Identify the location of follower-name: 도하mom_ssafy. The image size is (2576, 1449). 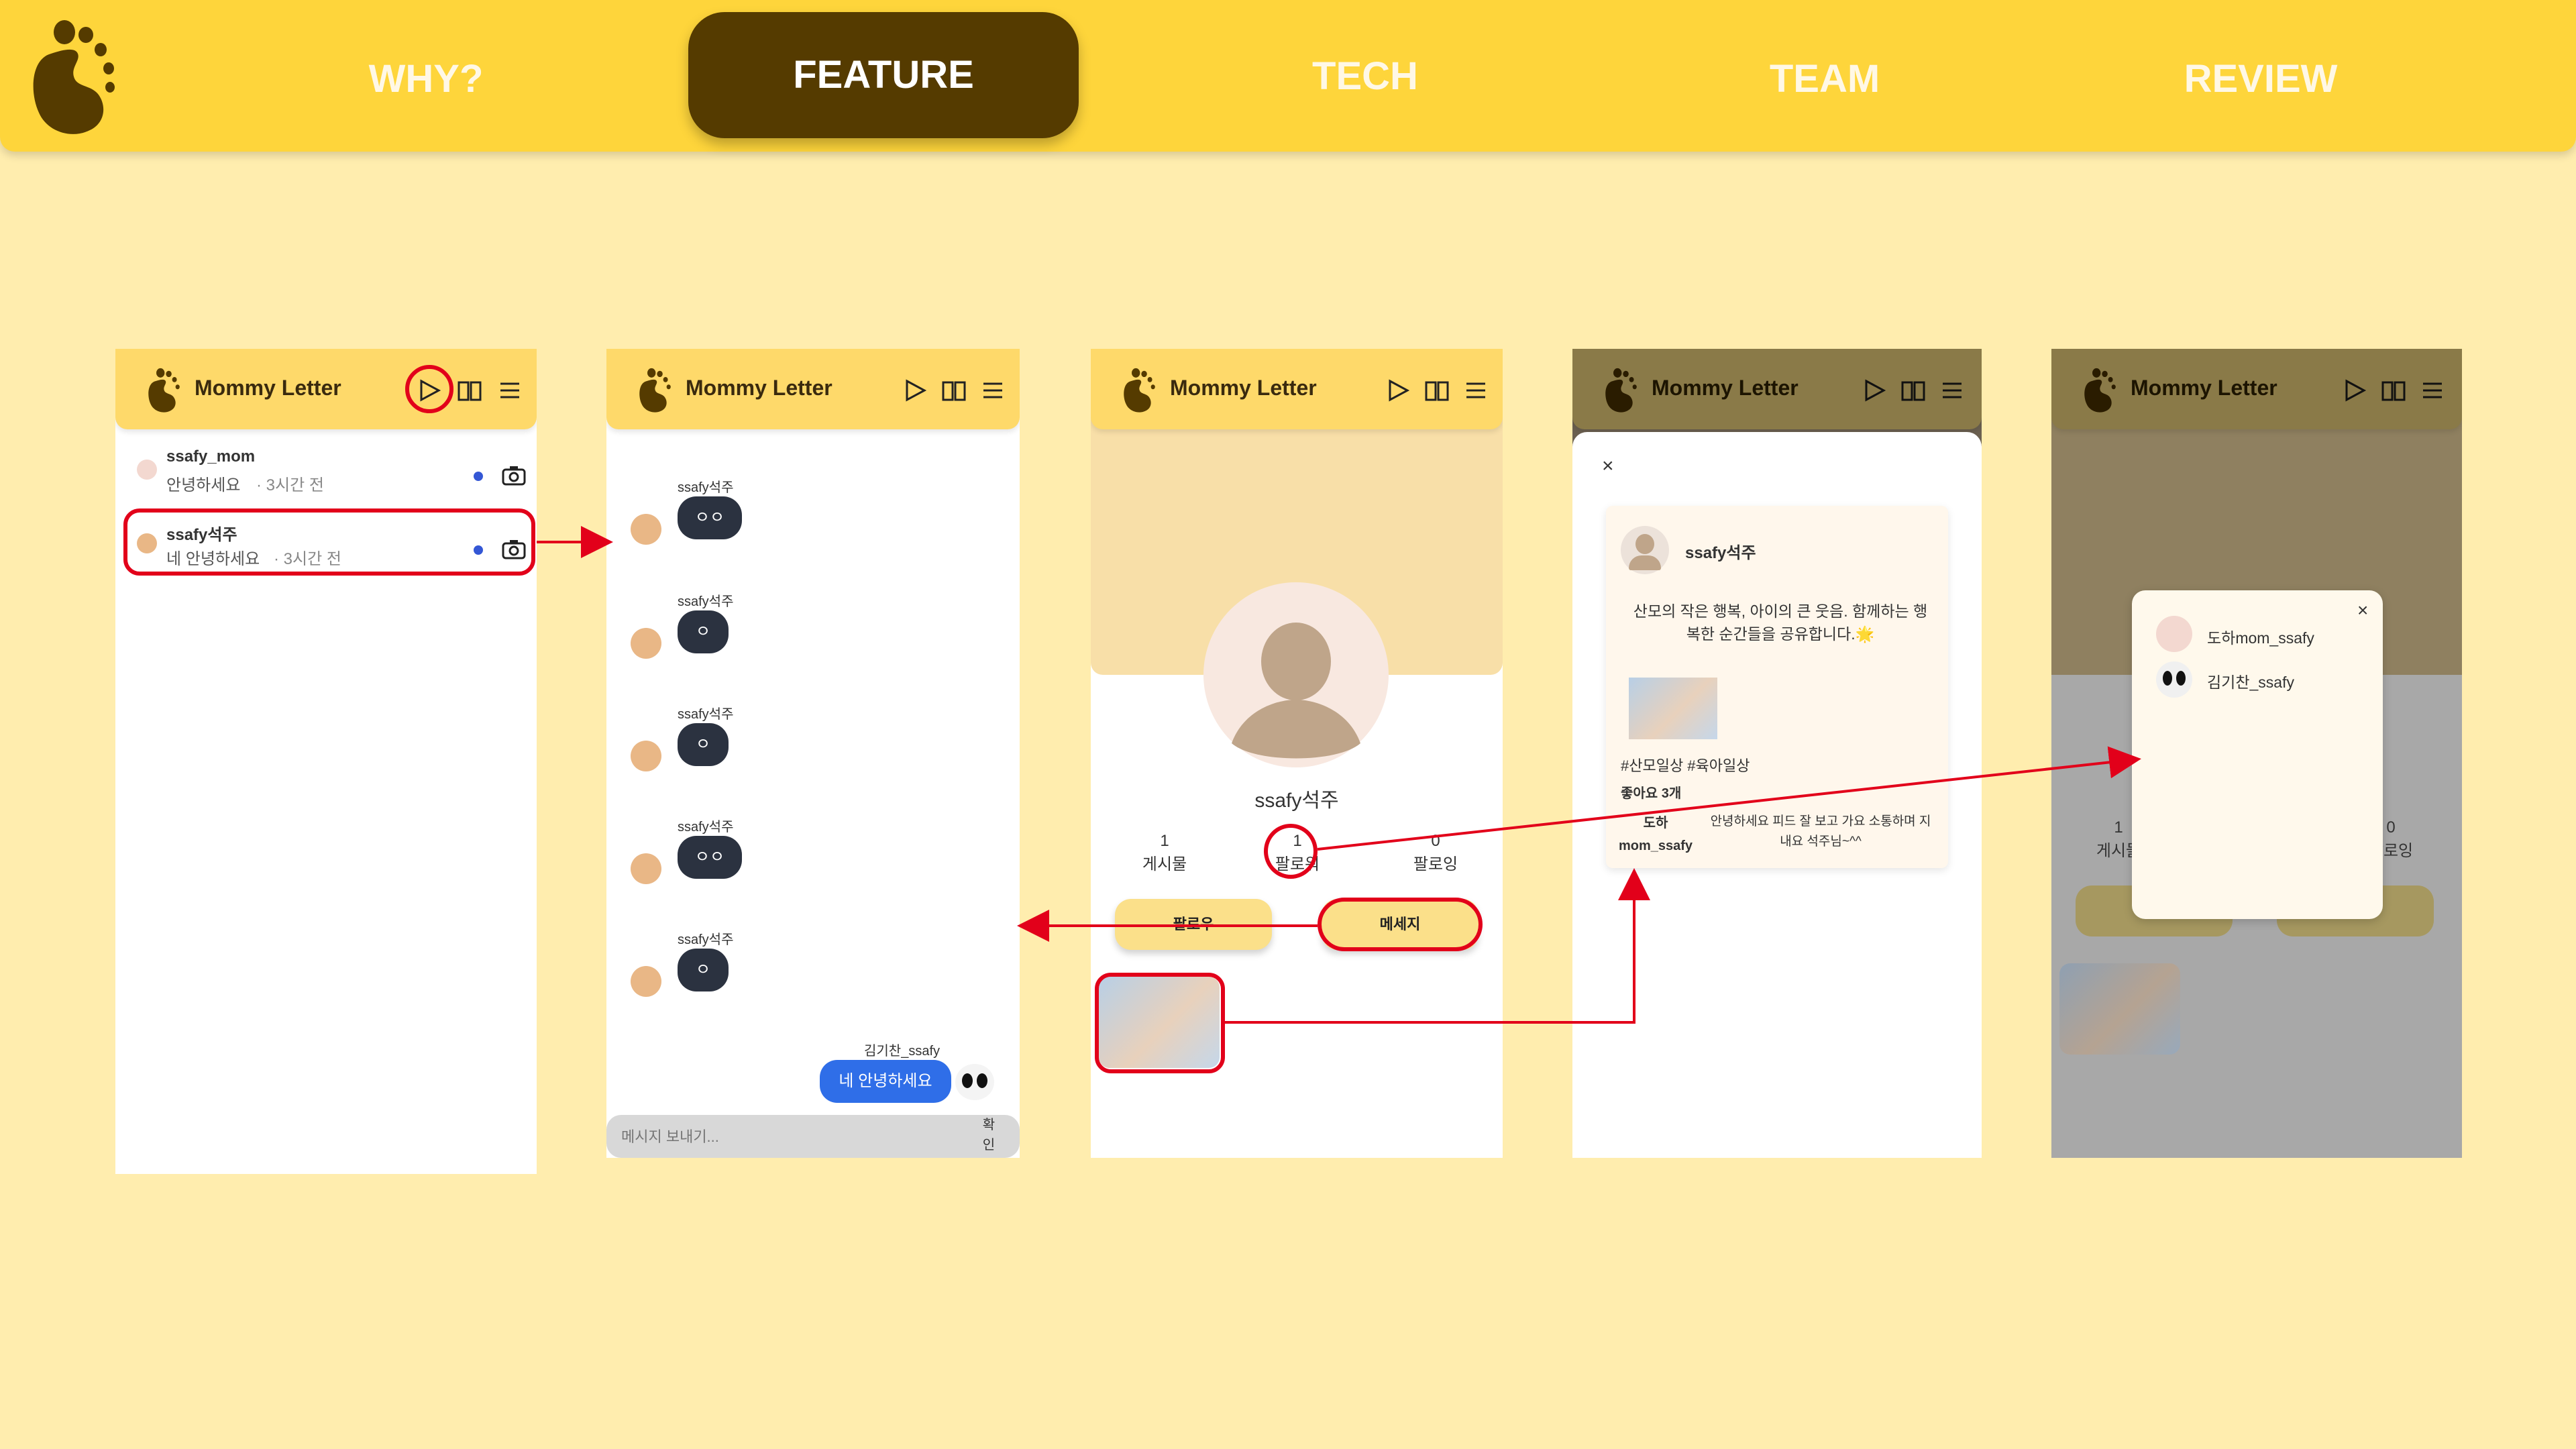
(2260, 636).